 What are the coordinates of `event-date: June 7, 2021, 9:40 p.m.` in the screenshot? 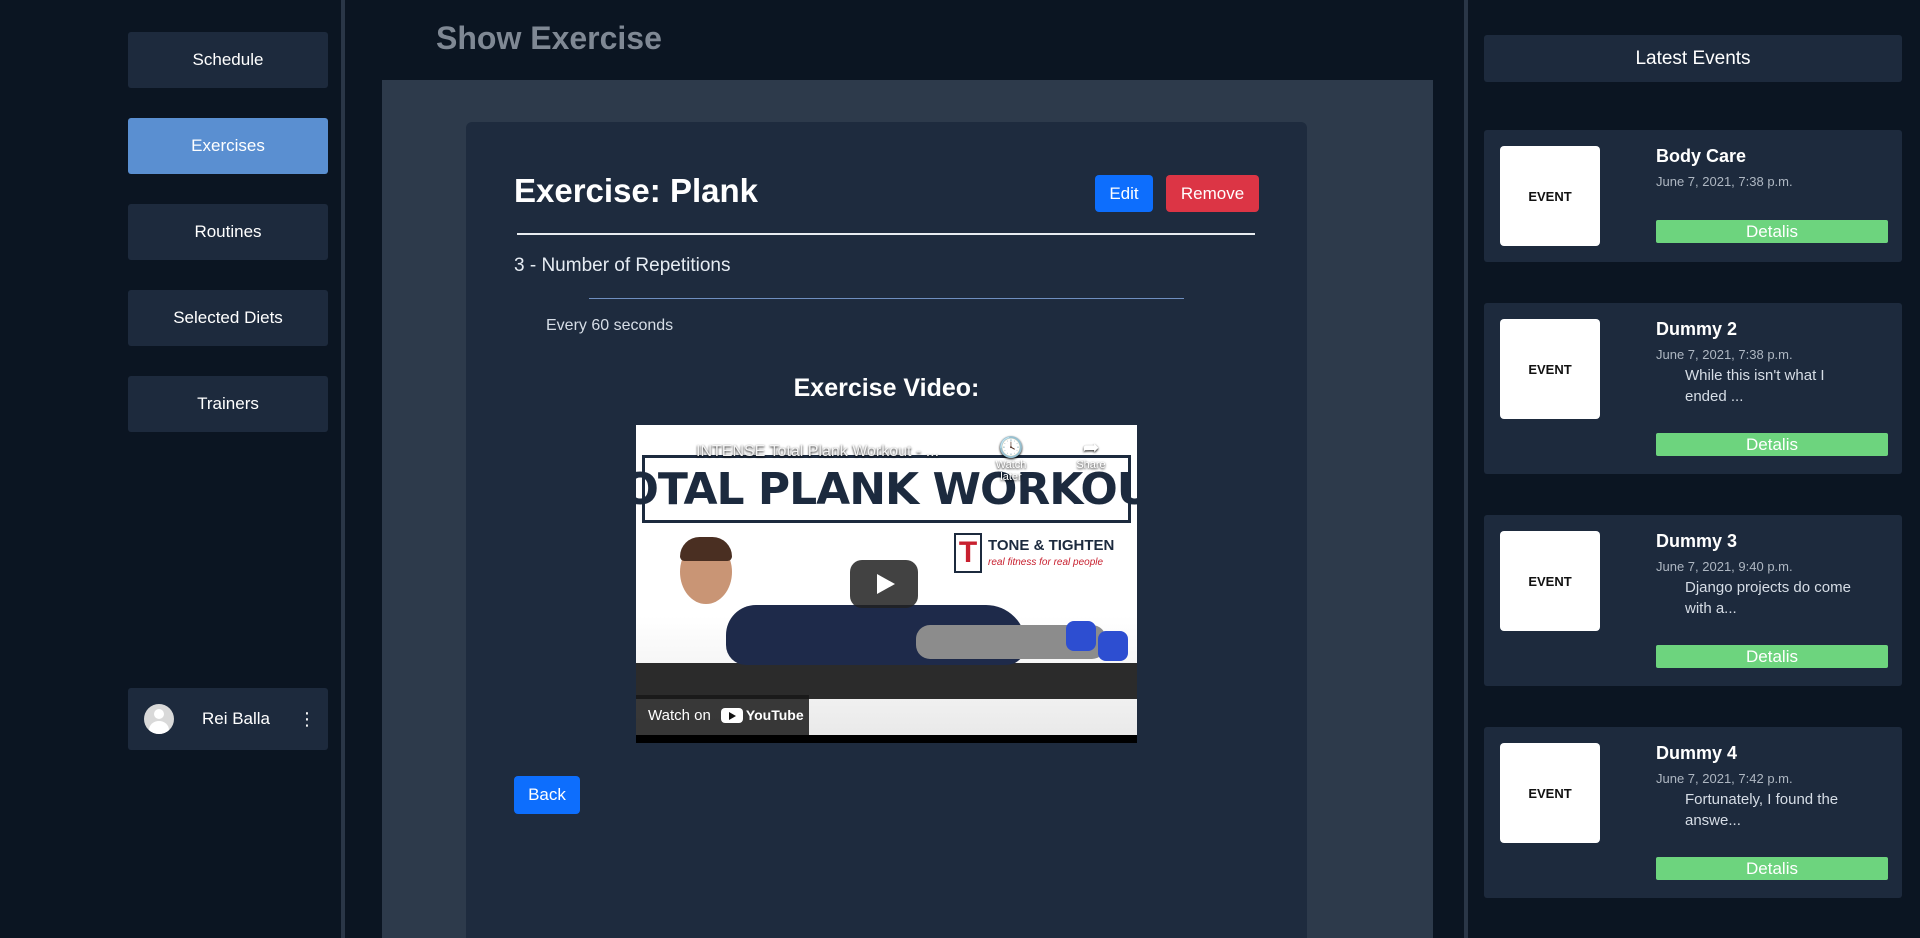 It's located at (1724, 566).